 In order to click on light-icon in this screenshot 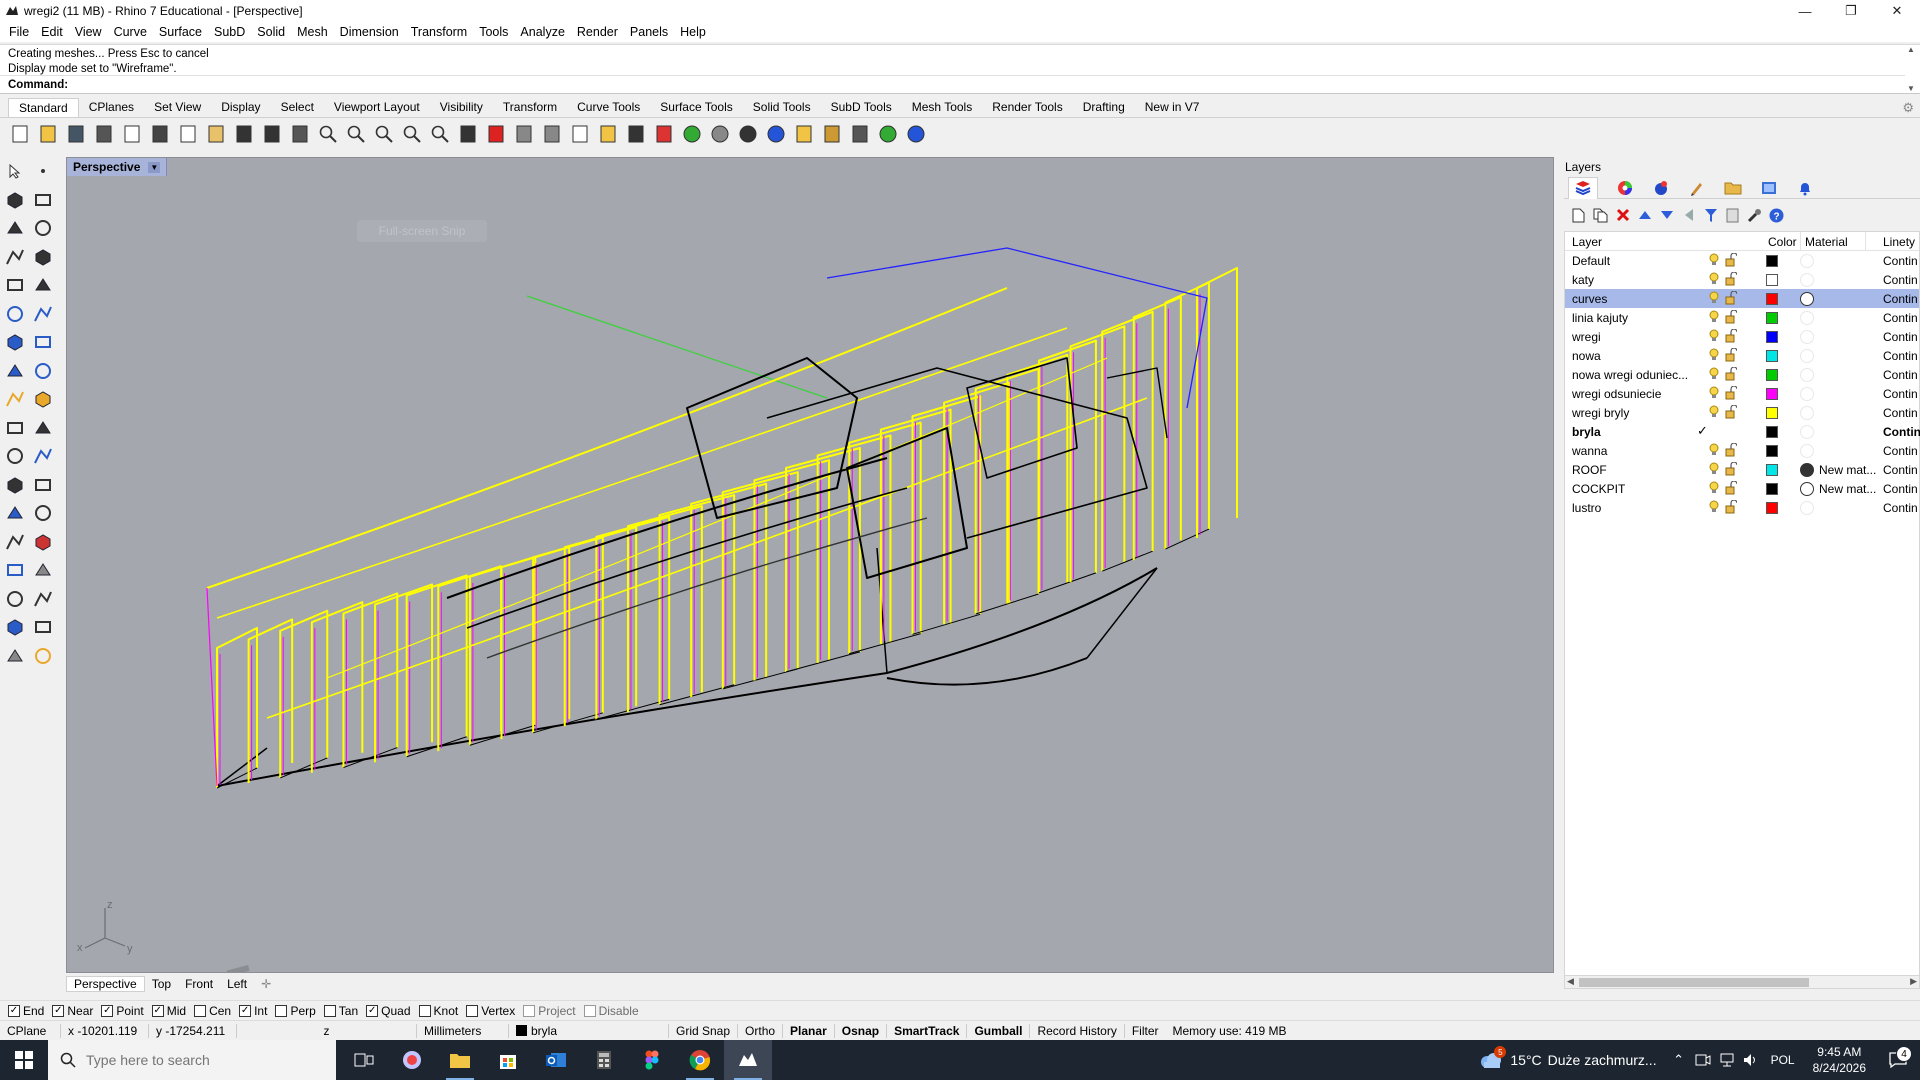, I will do `click(608, 134)`.